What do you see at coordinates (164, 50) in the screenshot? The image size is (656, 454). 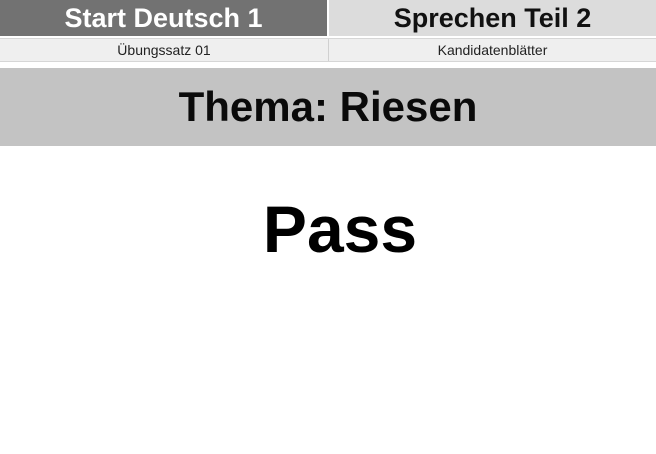 I see `practice-set-label: Übungssatz 01` at bounding box center [164, 50].